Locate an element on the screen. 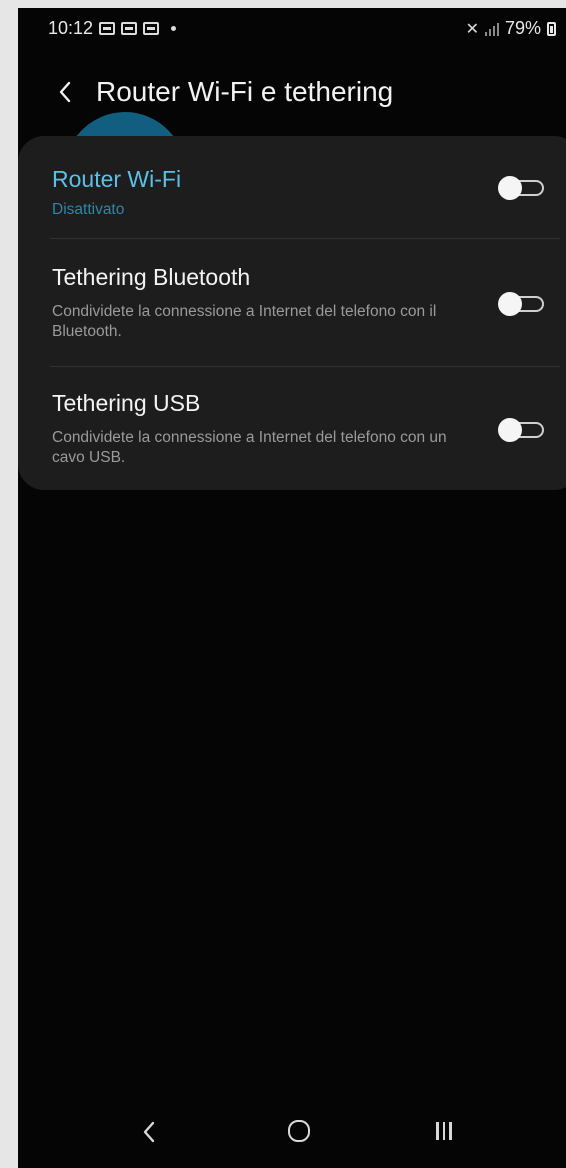  setting-title: Tethering USB is located at coordinates (126, 403).